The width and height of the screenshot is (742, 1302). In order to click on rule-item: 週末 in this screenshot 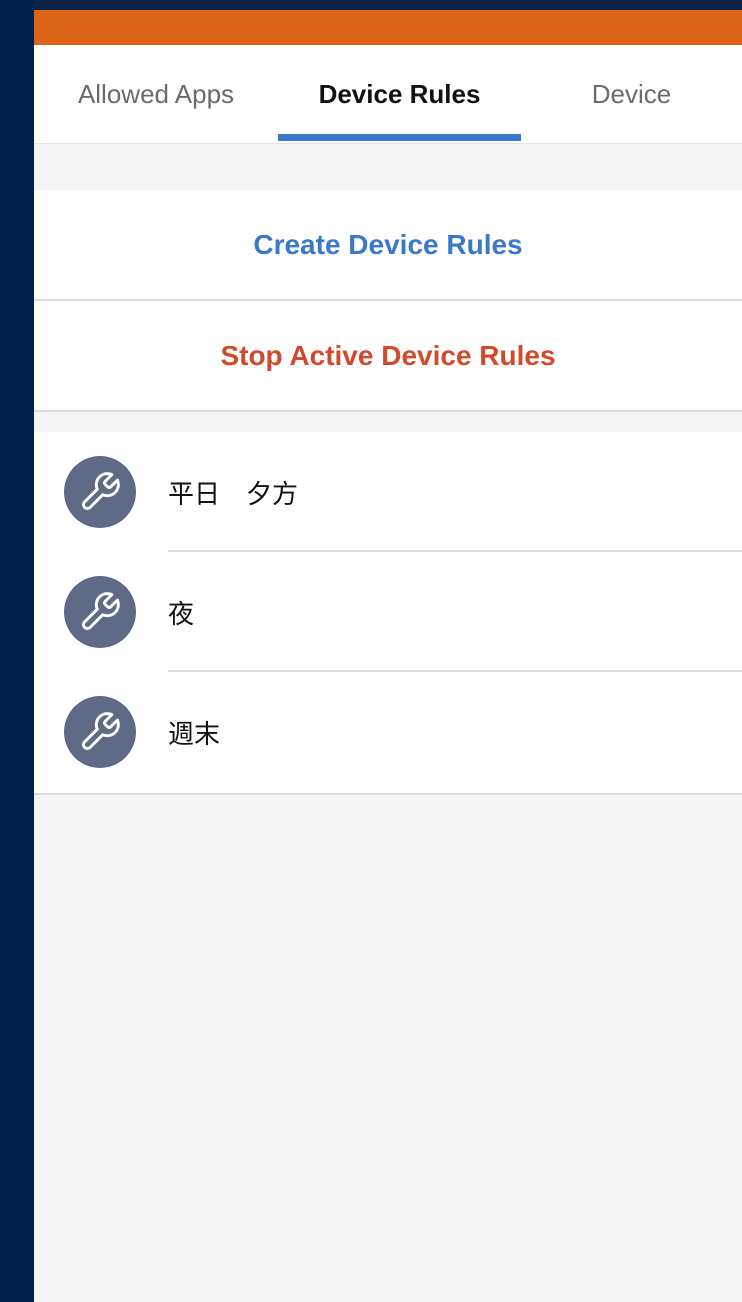, I will do `click(388, 732)`.